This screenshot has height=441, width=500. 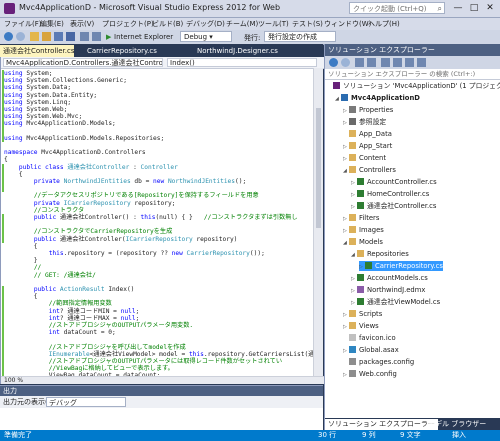 I want to click on zoom-level: 100 %, so click(x=162, y=380).